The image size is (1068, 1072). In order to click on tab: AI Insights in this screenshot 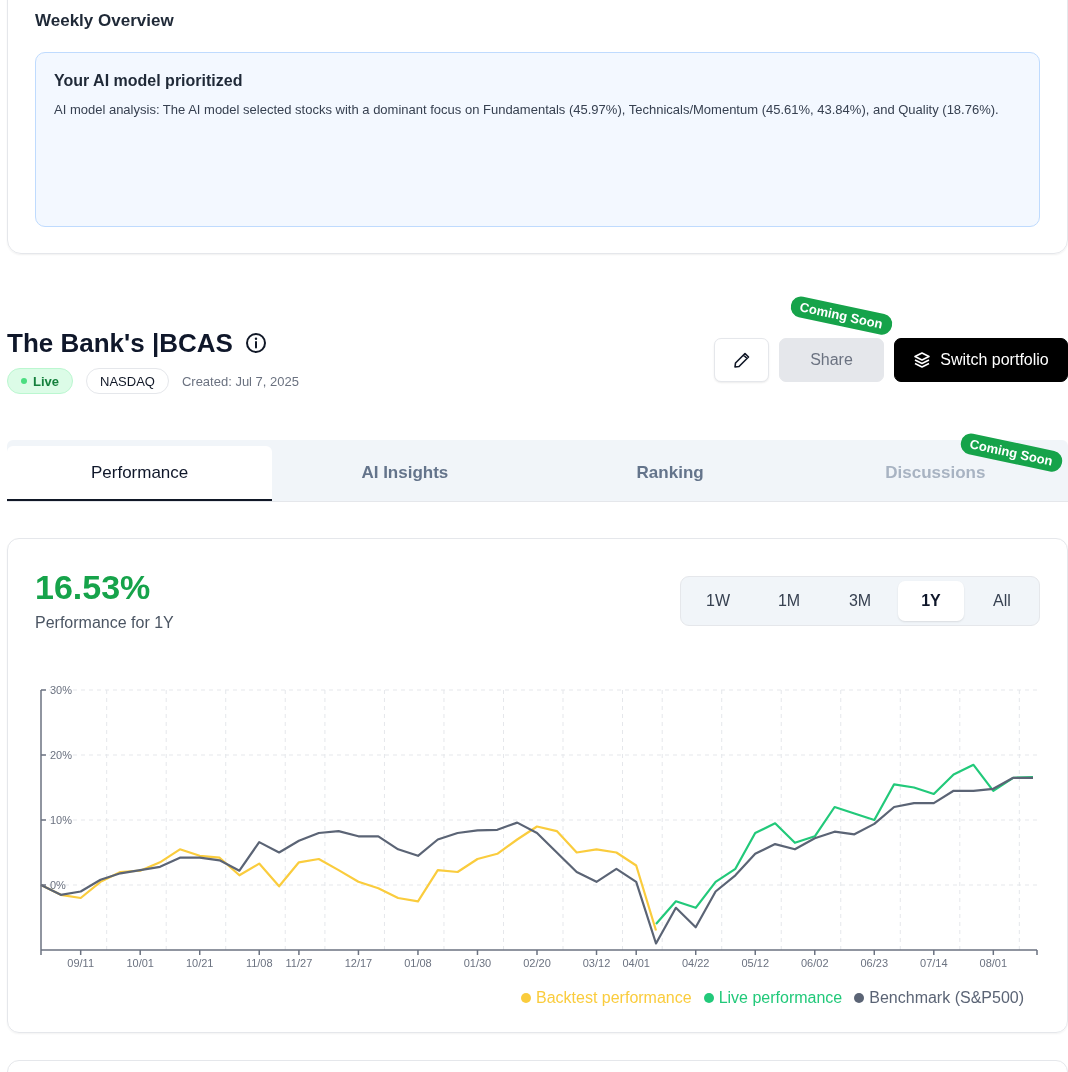, I will do `click(405, 473)`.